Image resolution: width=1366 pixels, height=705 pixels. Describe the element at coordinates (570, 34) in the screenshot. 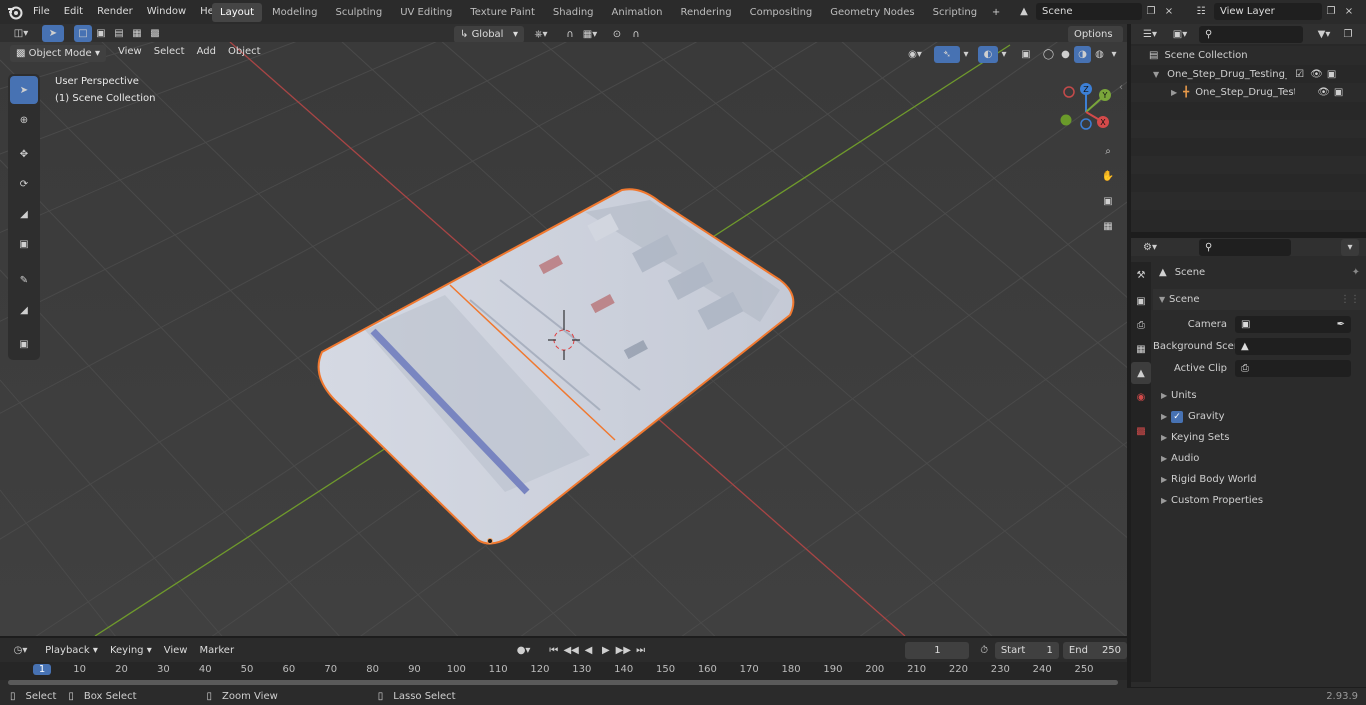

I see `snap-icon: ∩` at that location.